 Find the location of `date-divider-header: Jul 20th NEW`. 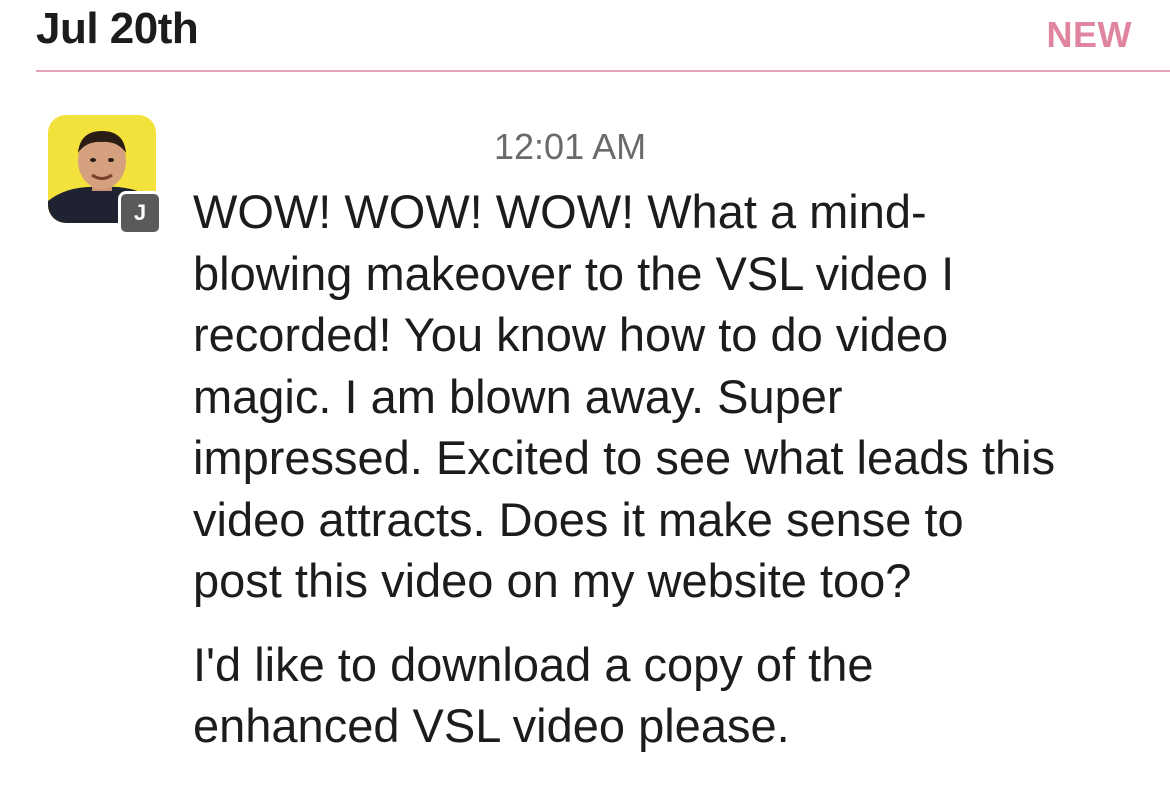

date-divider-header: Jul 20th NEW is located at coordinates (603, 36).